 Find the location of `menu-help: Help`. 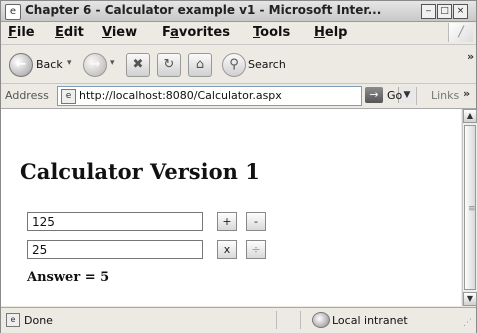

menu-help: Help is located at coordinates (330, 32).